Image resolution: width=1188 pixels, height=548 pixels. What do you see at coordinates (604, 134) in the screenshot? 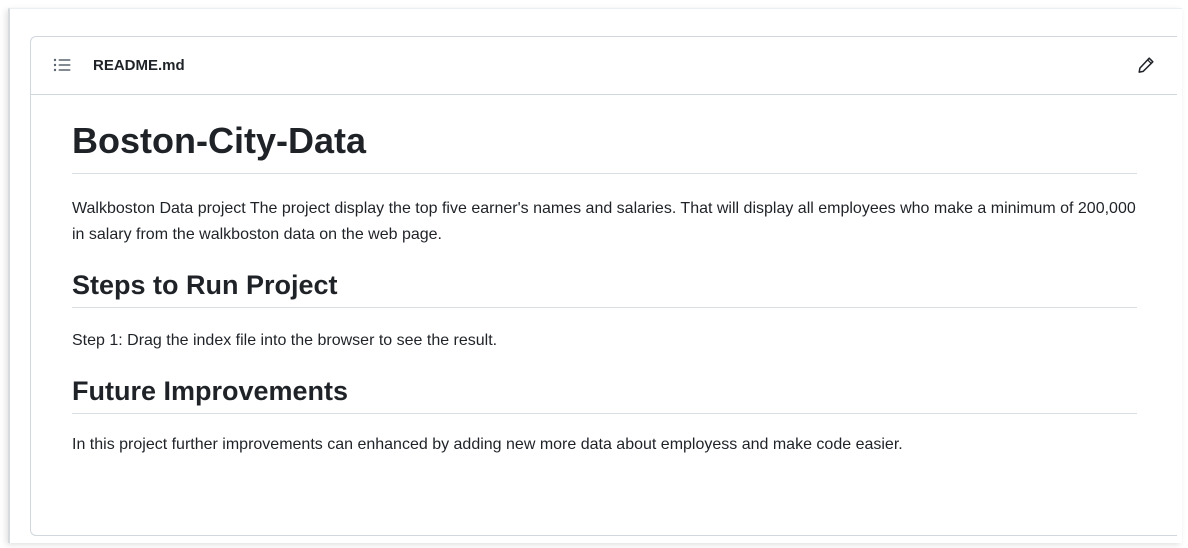
I see `readme-title: Boston-City-Data` at bounding box center [604, 134].